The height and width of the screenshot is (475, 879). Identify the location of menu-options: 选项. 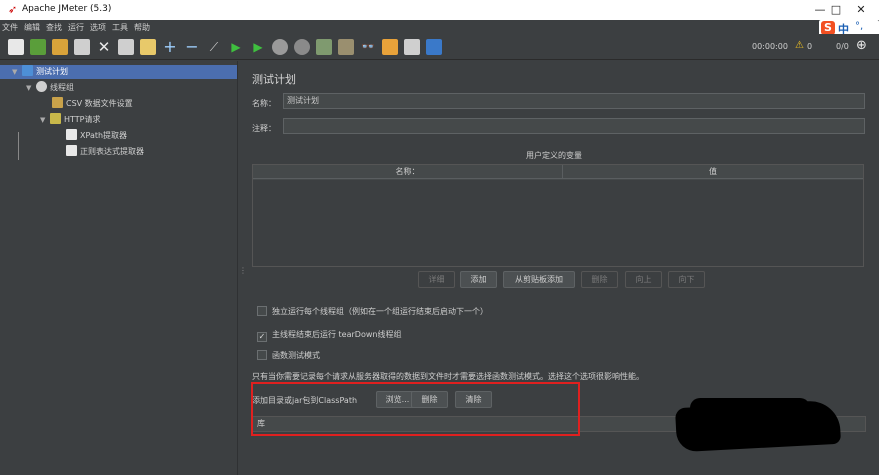
(98, 27).